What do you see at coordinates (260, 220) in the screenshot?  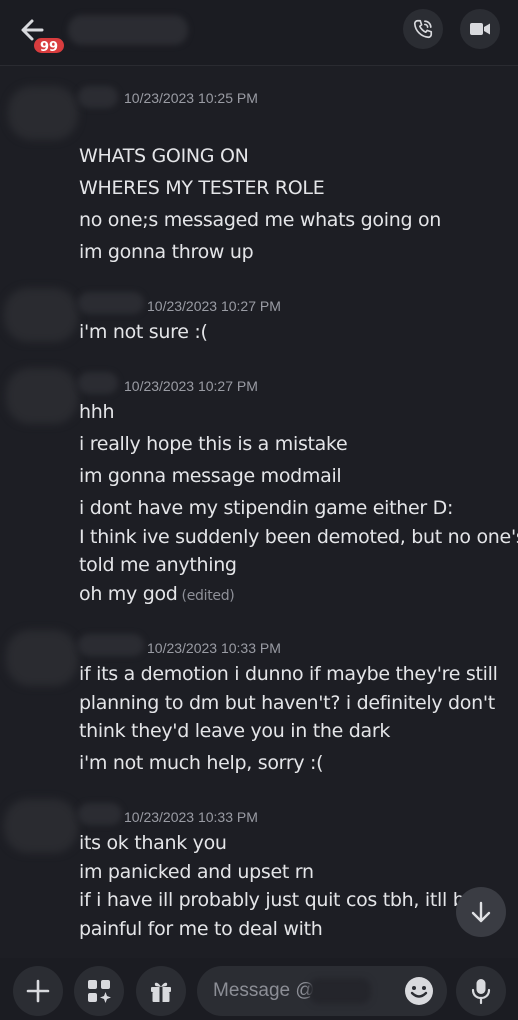 I see `message-text: no one;s messaged me whats going on` at bounding box center [260, 220].